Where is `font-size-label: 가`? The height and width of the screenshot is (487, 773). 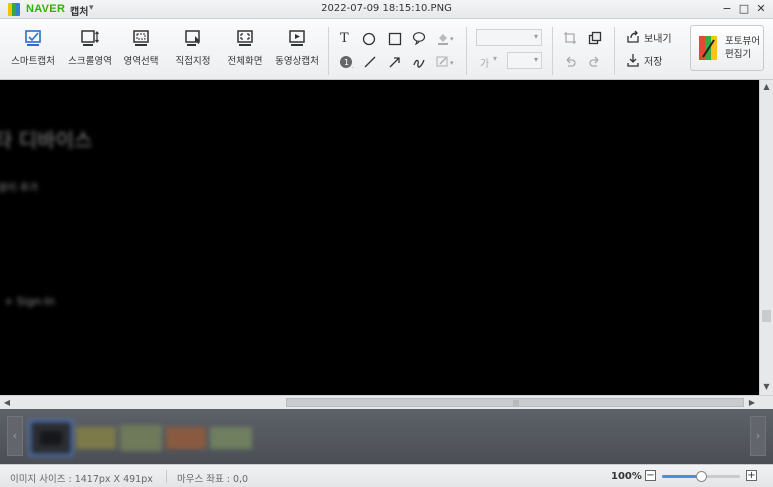
font-size-label: 가 is located at coordinates (485, 64).